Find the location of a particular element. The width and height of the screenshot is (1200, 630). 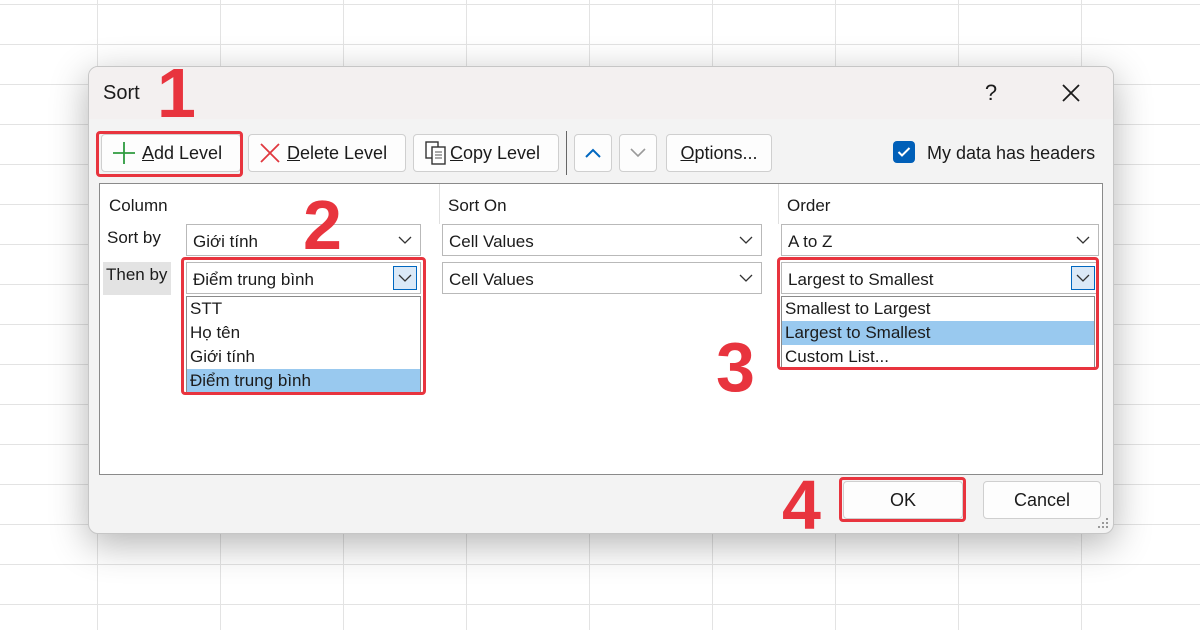

cancel-button: Cancel is located at coordinates (1042, 500).